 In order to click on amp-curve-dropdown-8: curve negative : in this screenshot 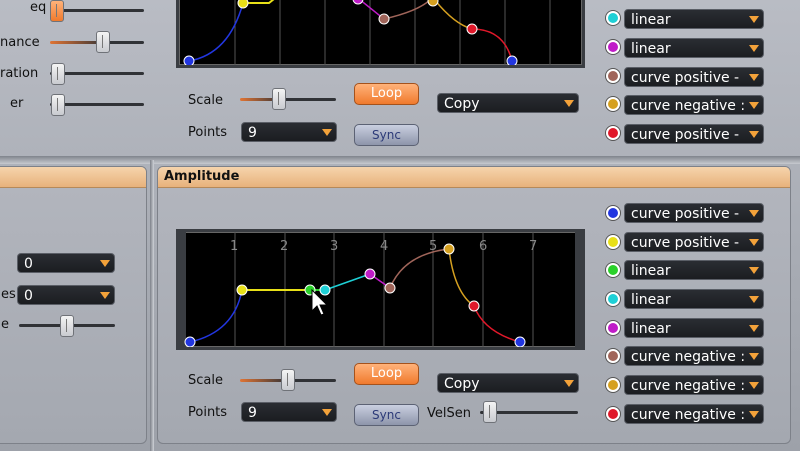, I will do `click(694, 414)`.